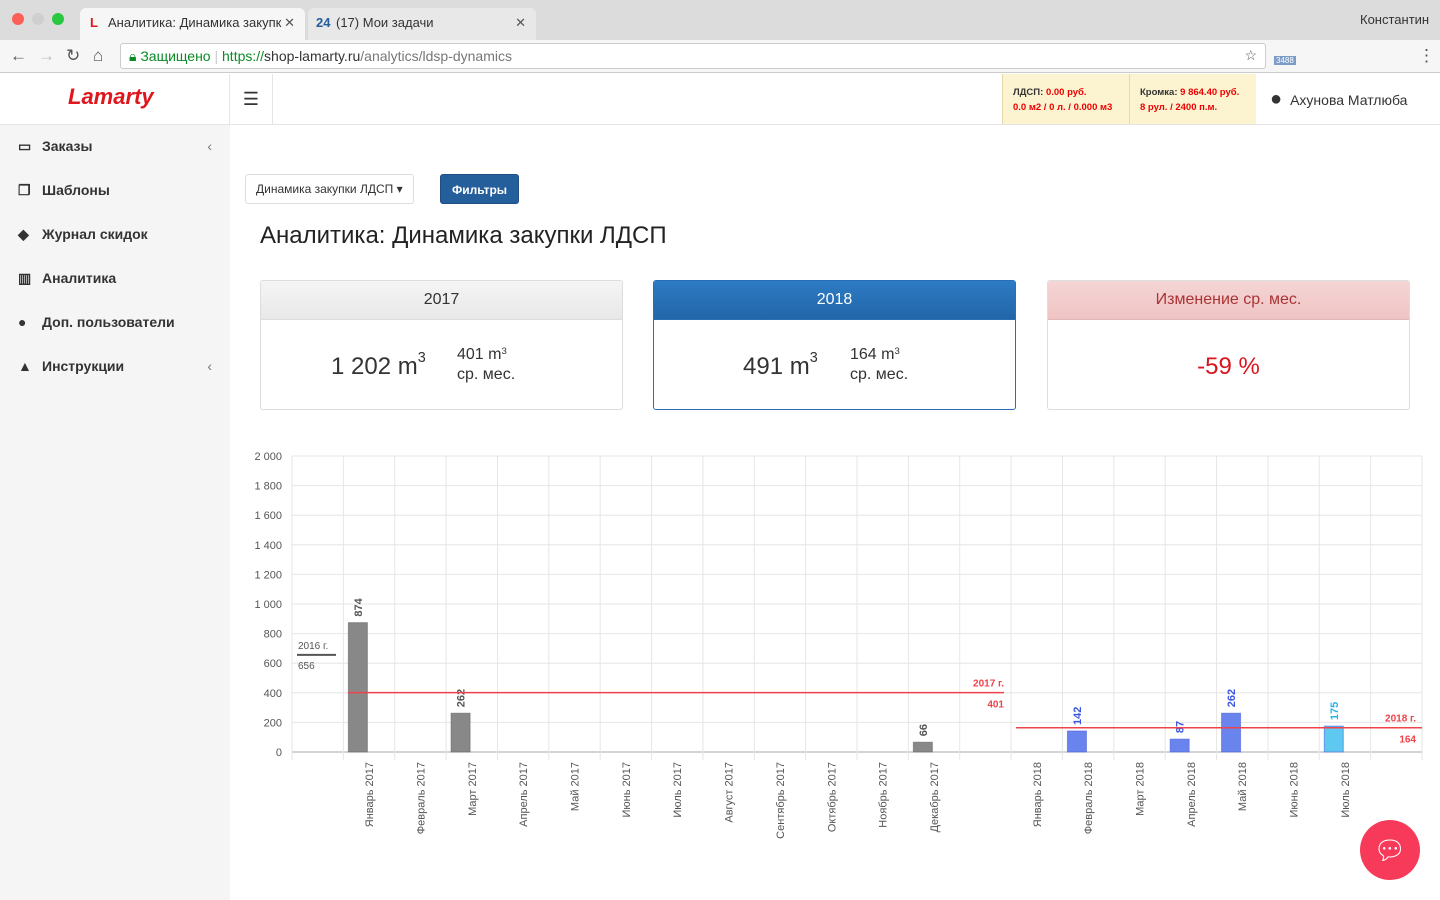 The image size is (1440, 900). What do you see at coordinates (1426, 56) in the screenshot?
I see `menu-dots-icon: ⋮` at bounding box center [1426, 56].